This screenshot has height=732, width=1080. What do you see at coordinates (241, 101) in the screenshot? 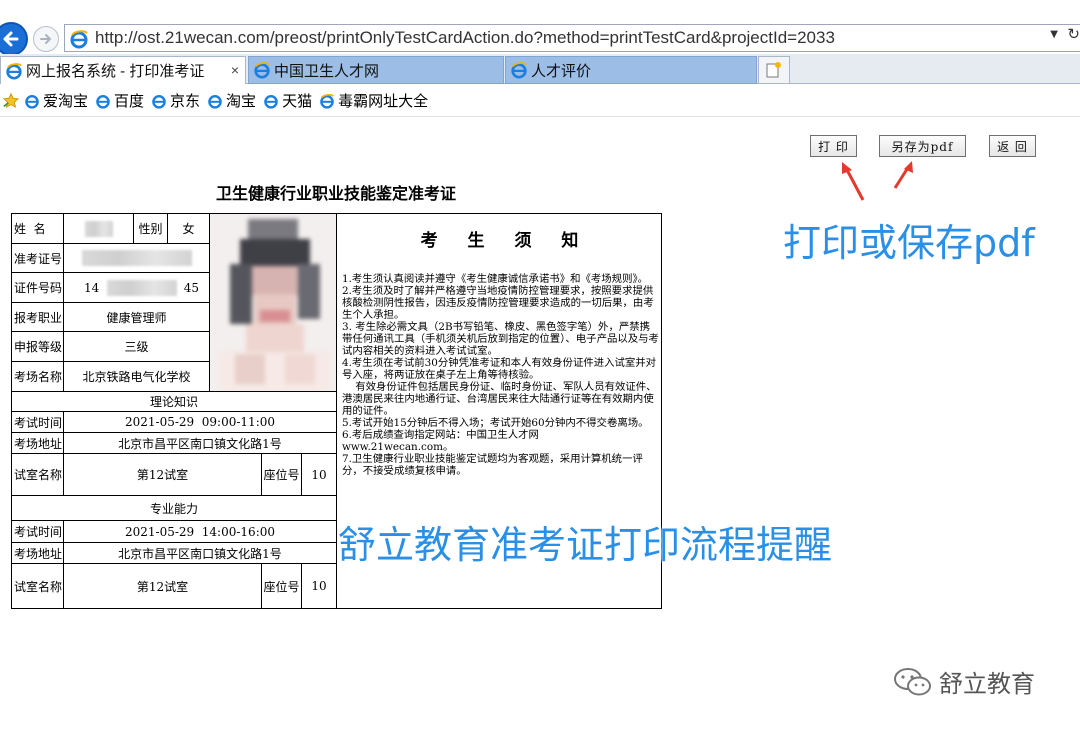
I see `favorite-label: 淘宝` at bounding box center [241, 101].